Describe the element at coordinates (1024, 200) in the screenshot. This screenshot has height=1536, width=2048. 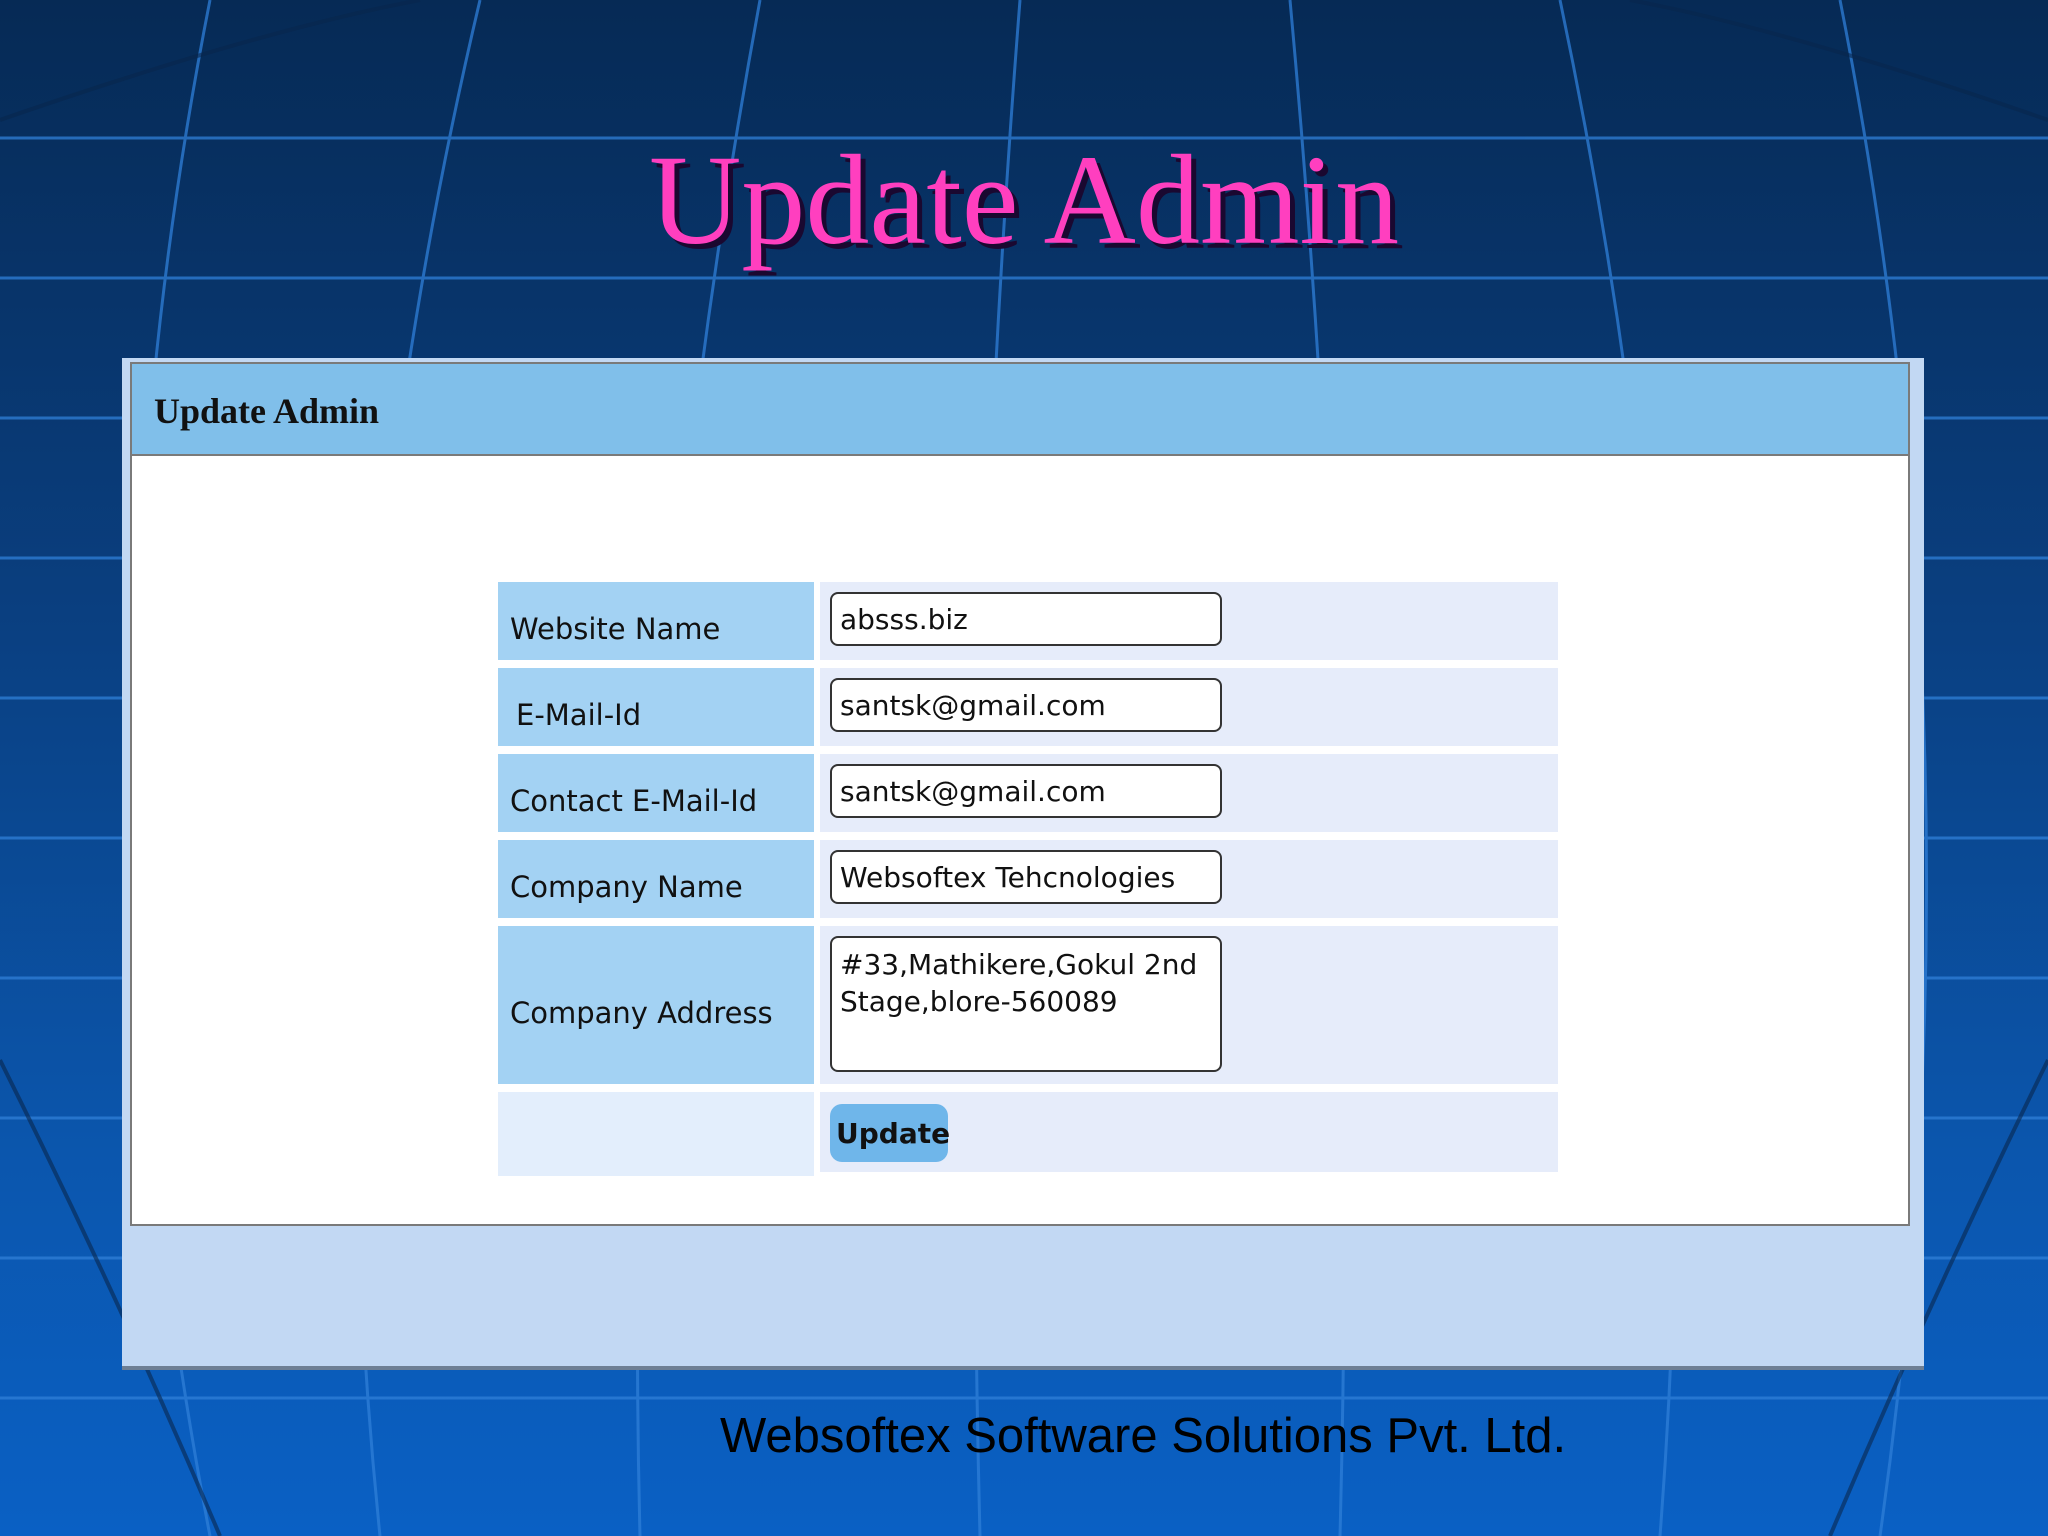
I see `slide-title: Update Admin` at that location.